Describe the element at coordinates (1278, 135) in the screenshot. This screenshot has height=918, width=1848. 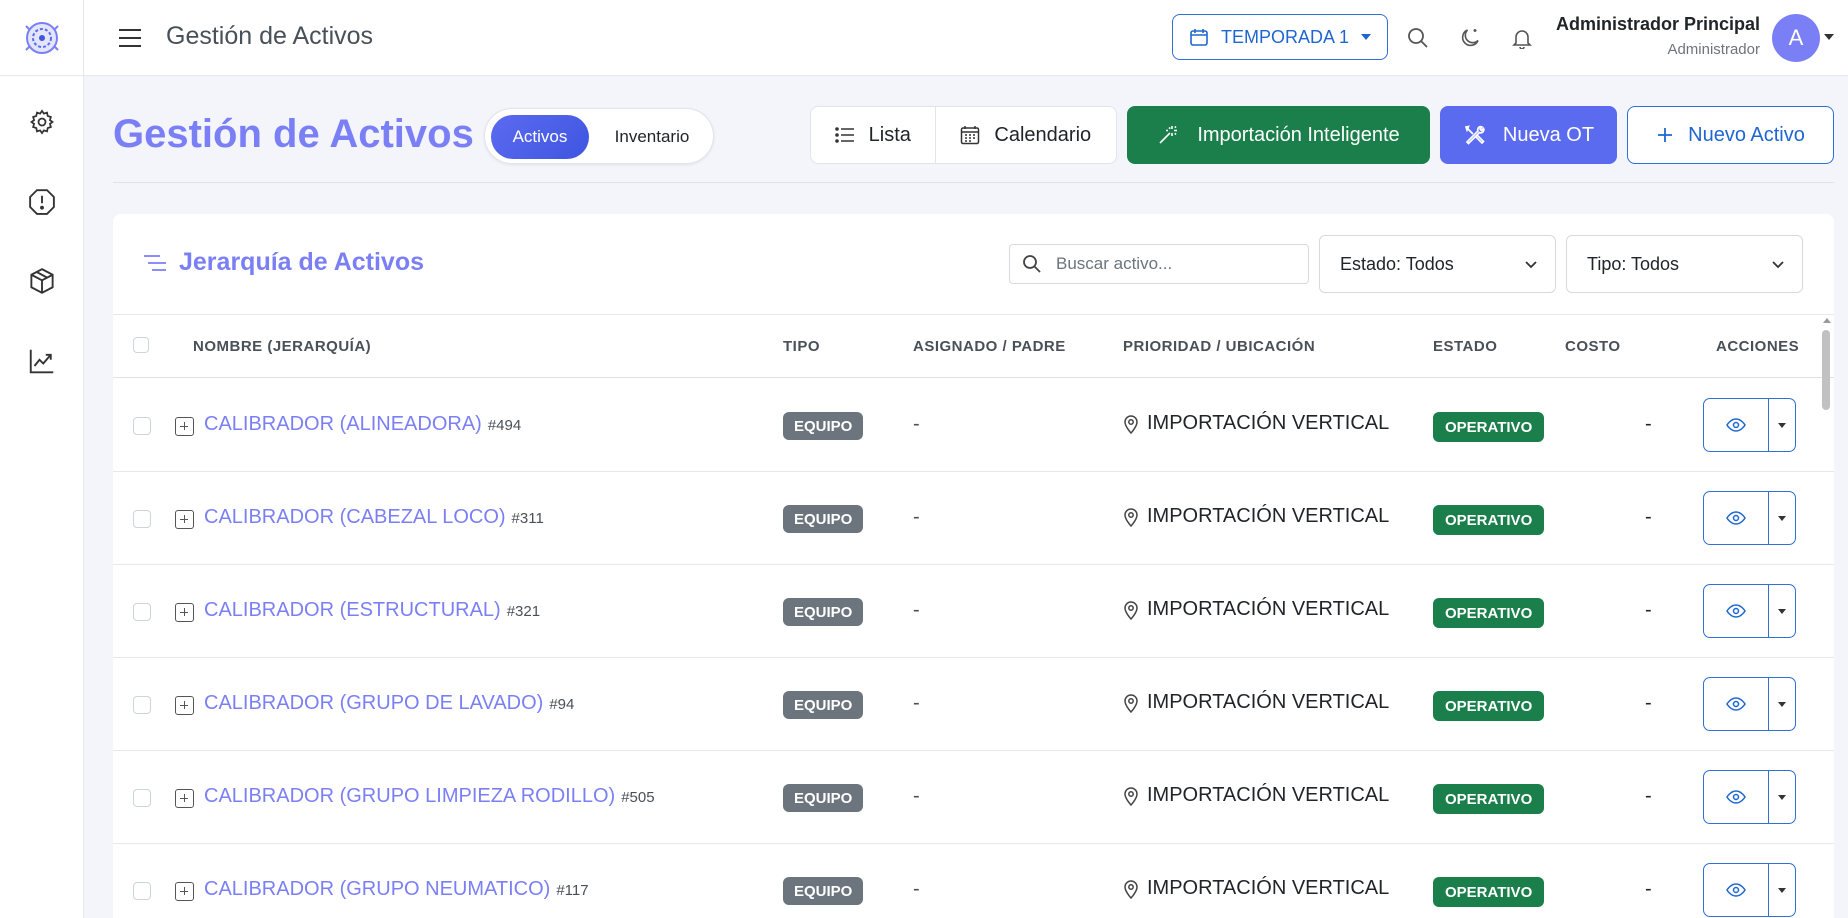
I see `smart-import-button: Importación Inteligente` at that location.